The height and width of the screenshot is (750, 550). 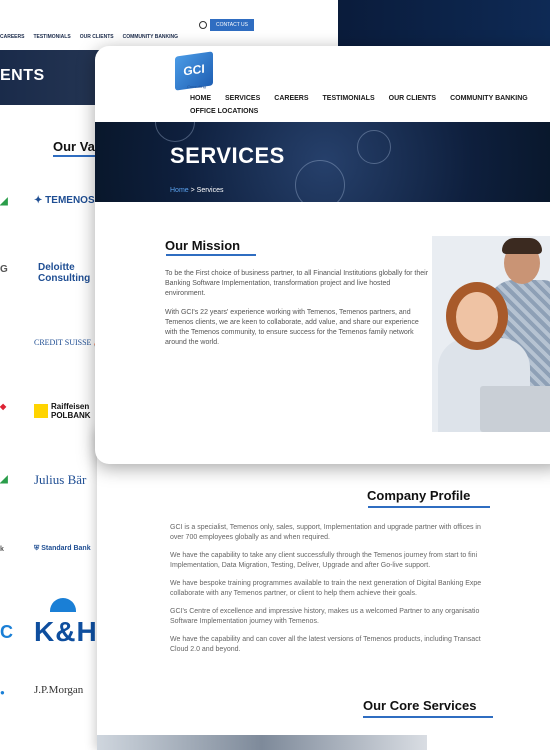 What do you see at coordinates (211, 255) in the screenshot?
I see `mission-underline` at bounding box center [211, 255].